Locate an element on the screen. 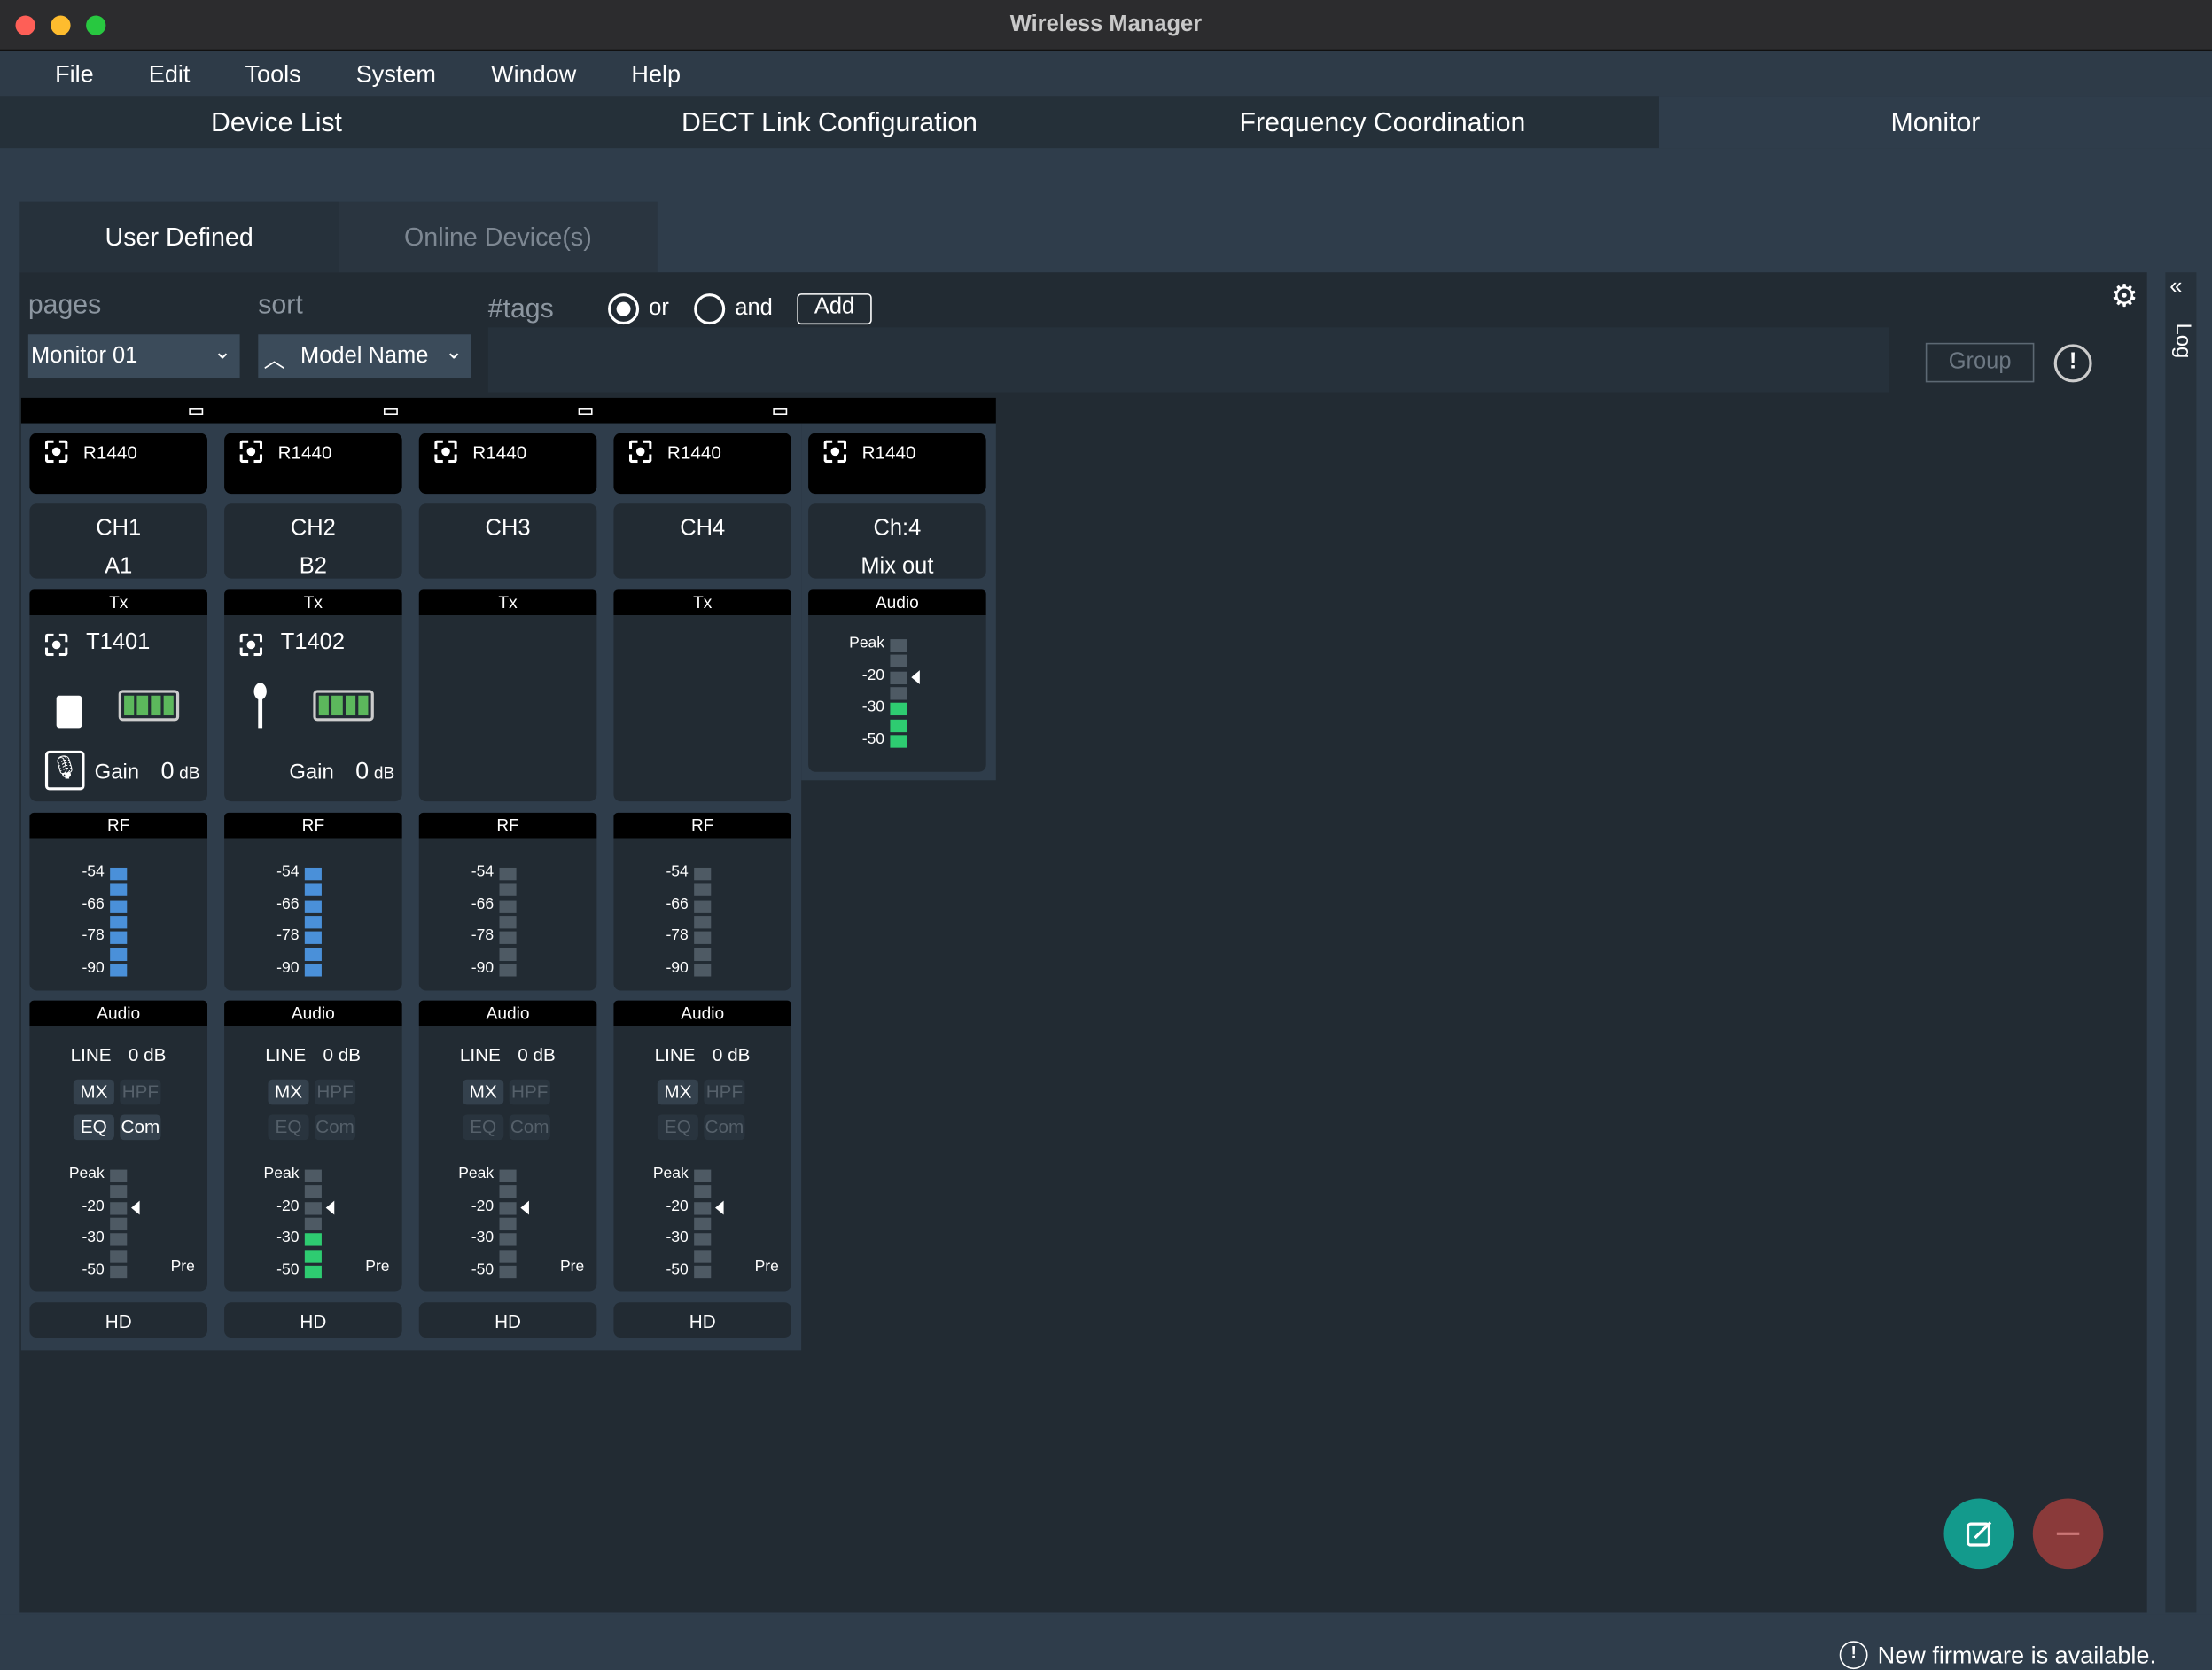 The width and height of the screenshot is (2212, 1670). gain-value: 0 is located at coordinates (167, 771).